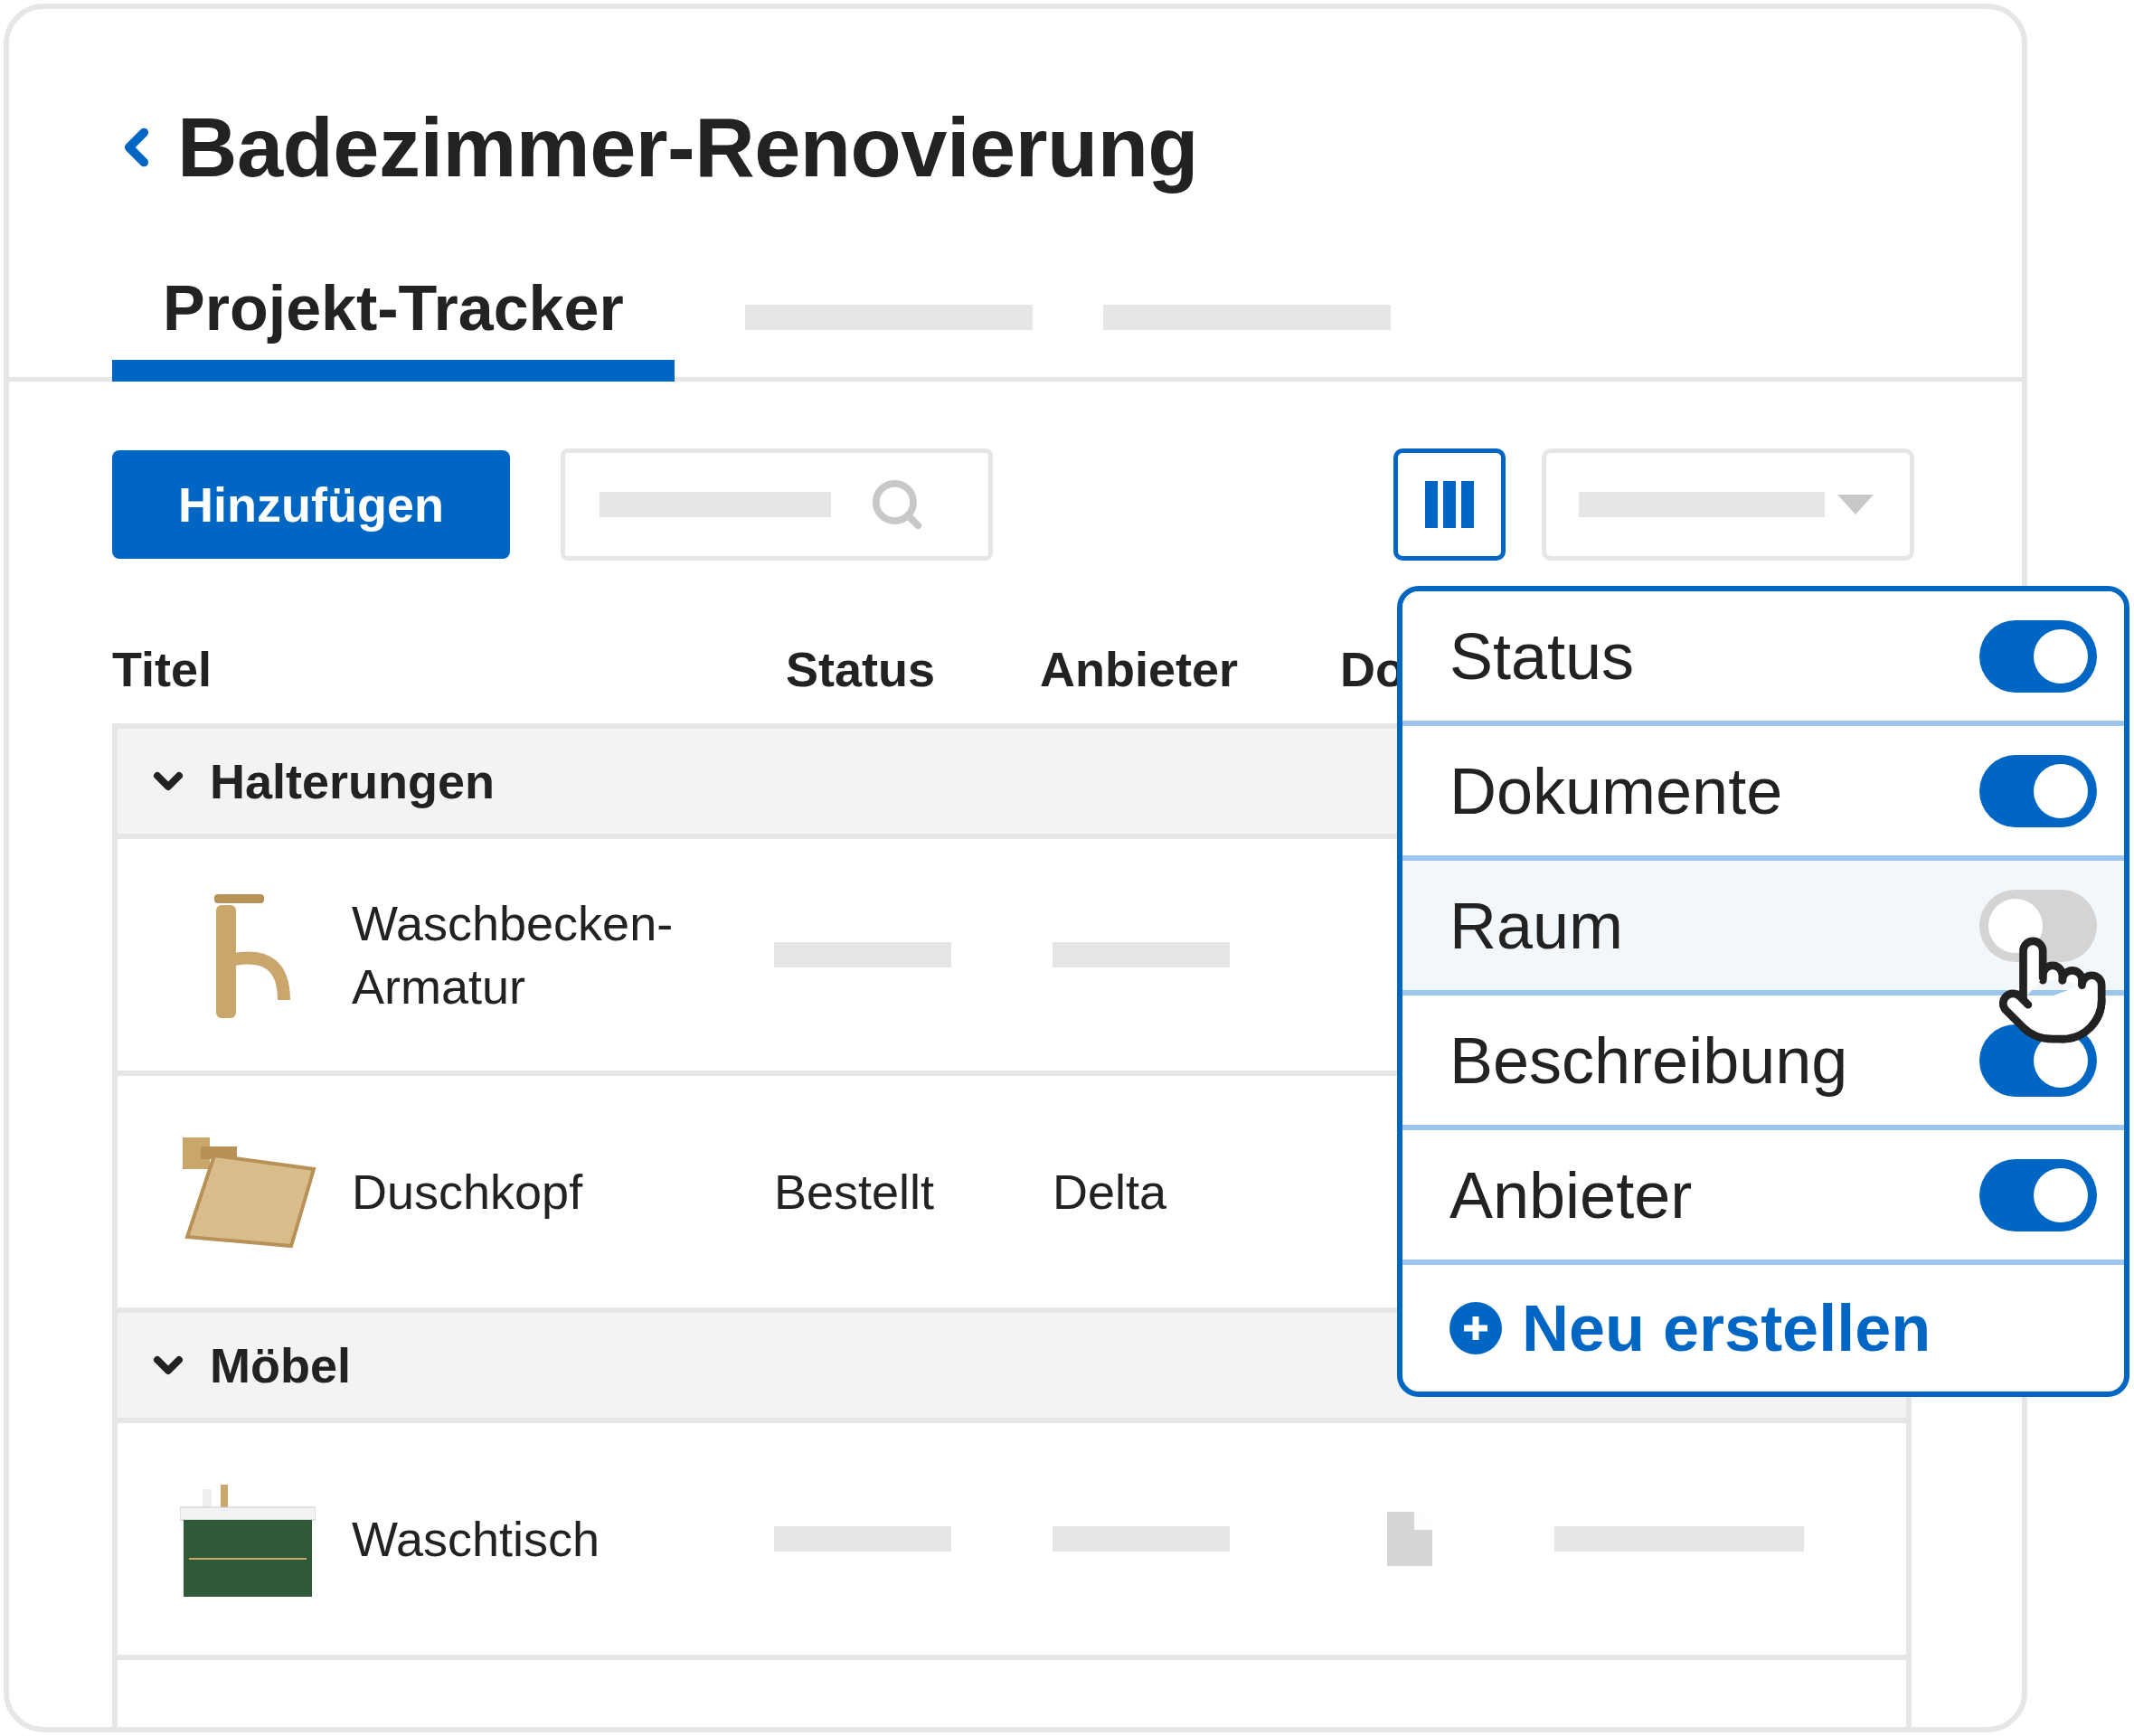 Image resolution: width=2134 pixels, height=1736 pixels. What do you see at coordinates (1475, 1328) in the screenshot?
I see `plus-circle-icon` at bounding box center [1475, 1328].